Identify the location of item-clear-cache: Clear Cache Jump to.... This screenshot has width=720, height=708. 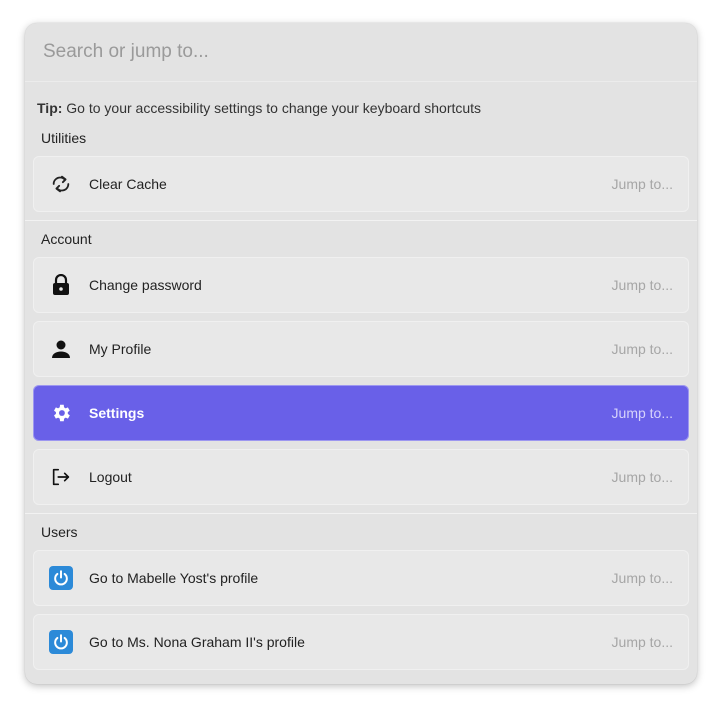
(361, 184).